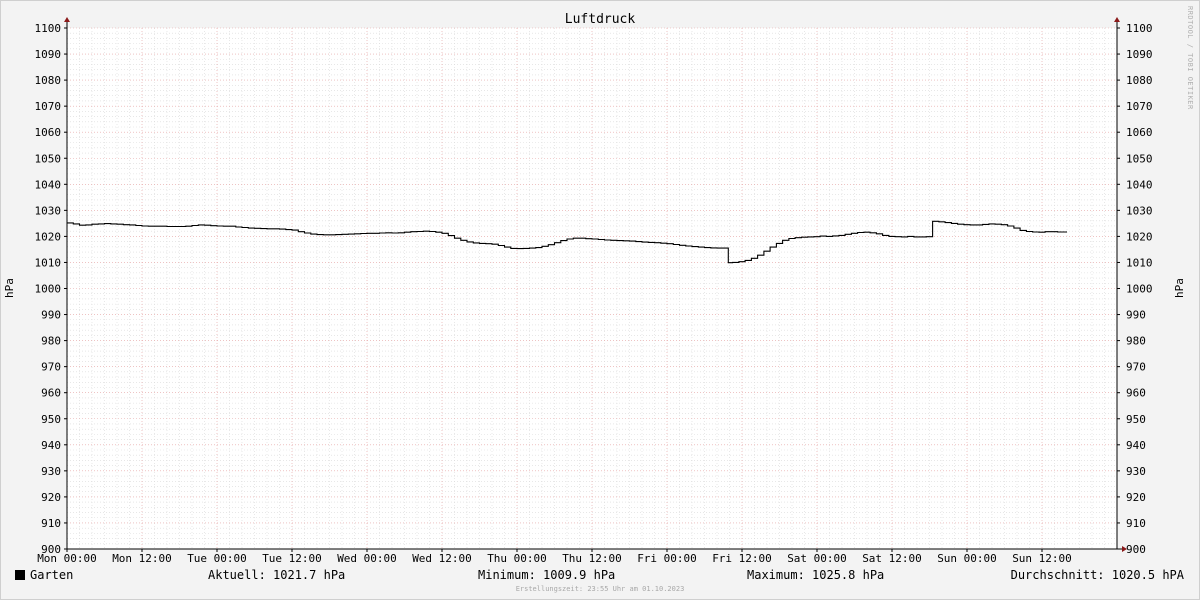 The height and width of the screenshot is (600, 1200). What do you see at coordinates (1136, 315) in the screenshot?
I see `y-tick-label-right: 990` at bounding box center [1136, 315].